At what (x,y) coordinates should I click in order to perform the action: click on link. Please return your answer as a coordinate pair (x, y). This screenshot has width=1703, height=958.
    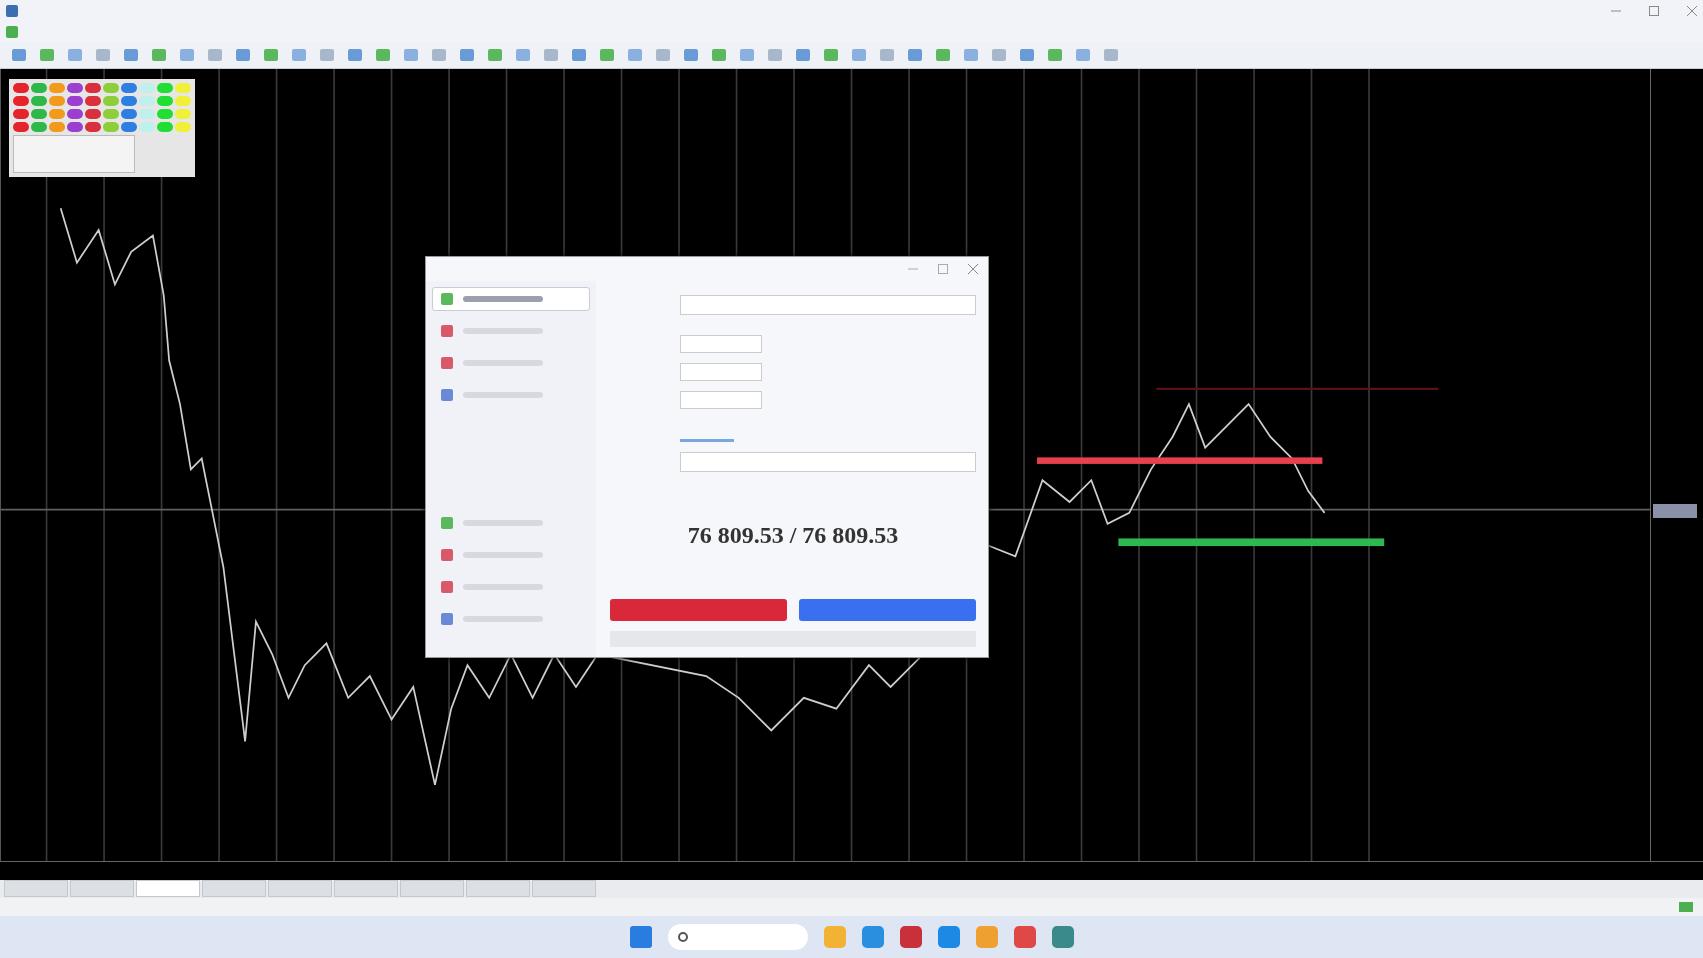
    Looking at the image, I should click on (707, 440).